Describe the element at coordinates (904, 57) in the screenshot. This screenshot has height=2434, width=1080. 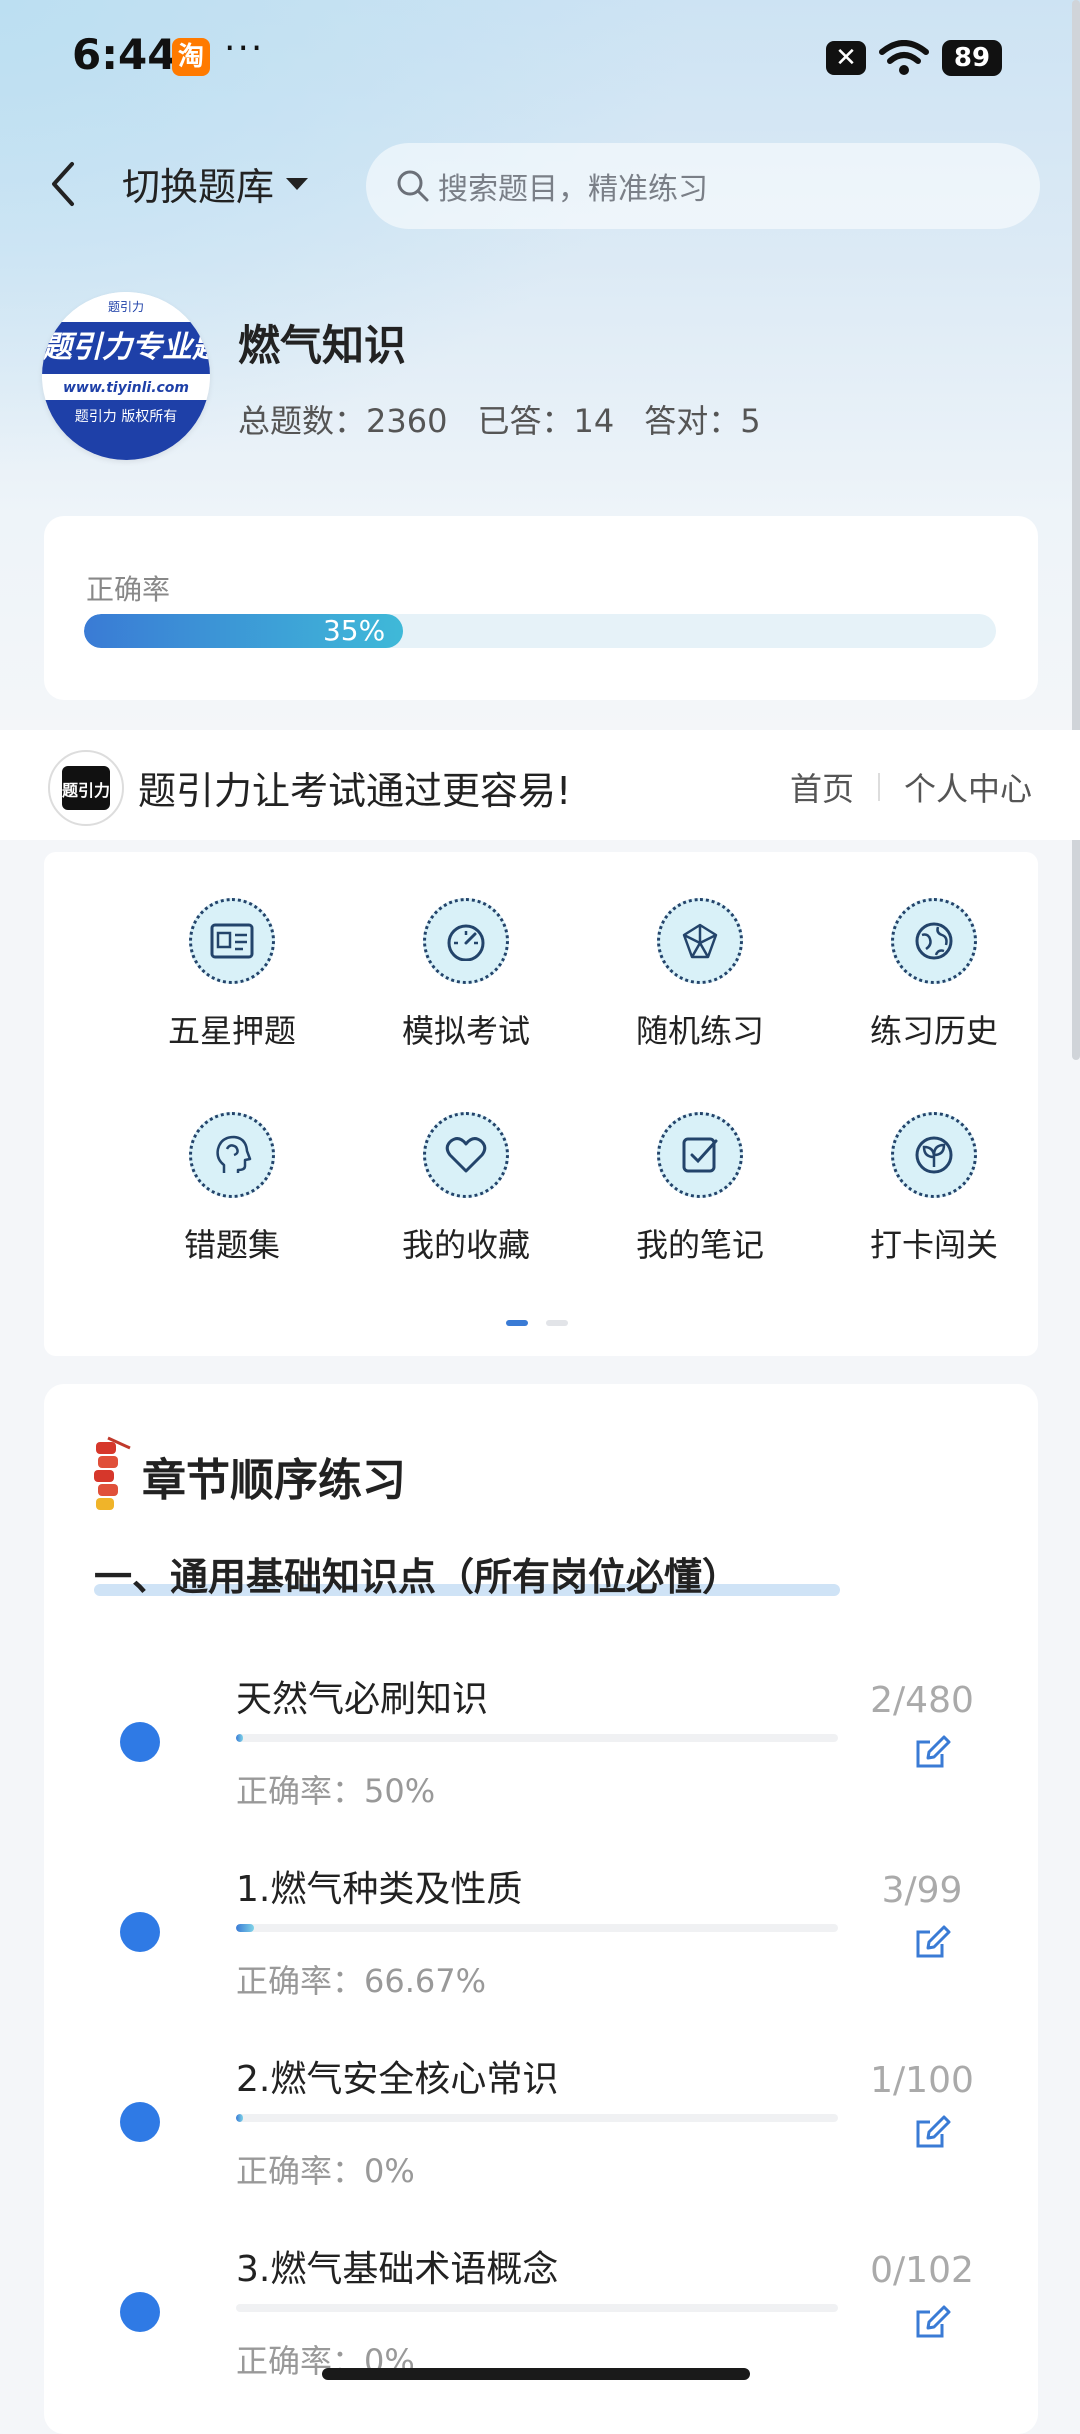
I see `wifi-icon` at that location.